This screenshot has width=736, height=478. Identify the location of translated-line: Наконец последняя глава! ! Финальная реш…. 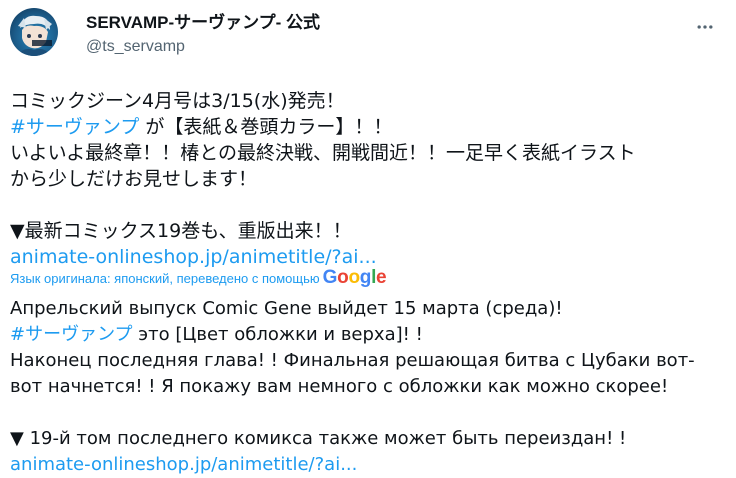
(352, 360).